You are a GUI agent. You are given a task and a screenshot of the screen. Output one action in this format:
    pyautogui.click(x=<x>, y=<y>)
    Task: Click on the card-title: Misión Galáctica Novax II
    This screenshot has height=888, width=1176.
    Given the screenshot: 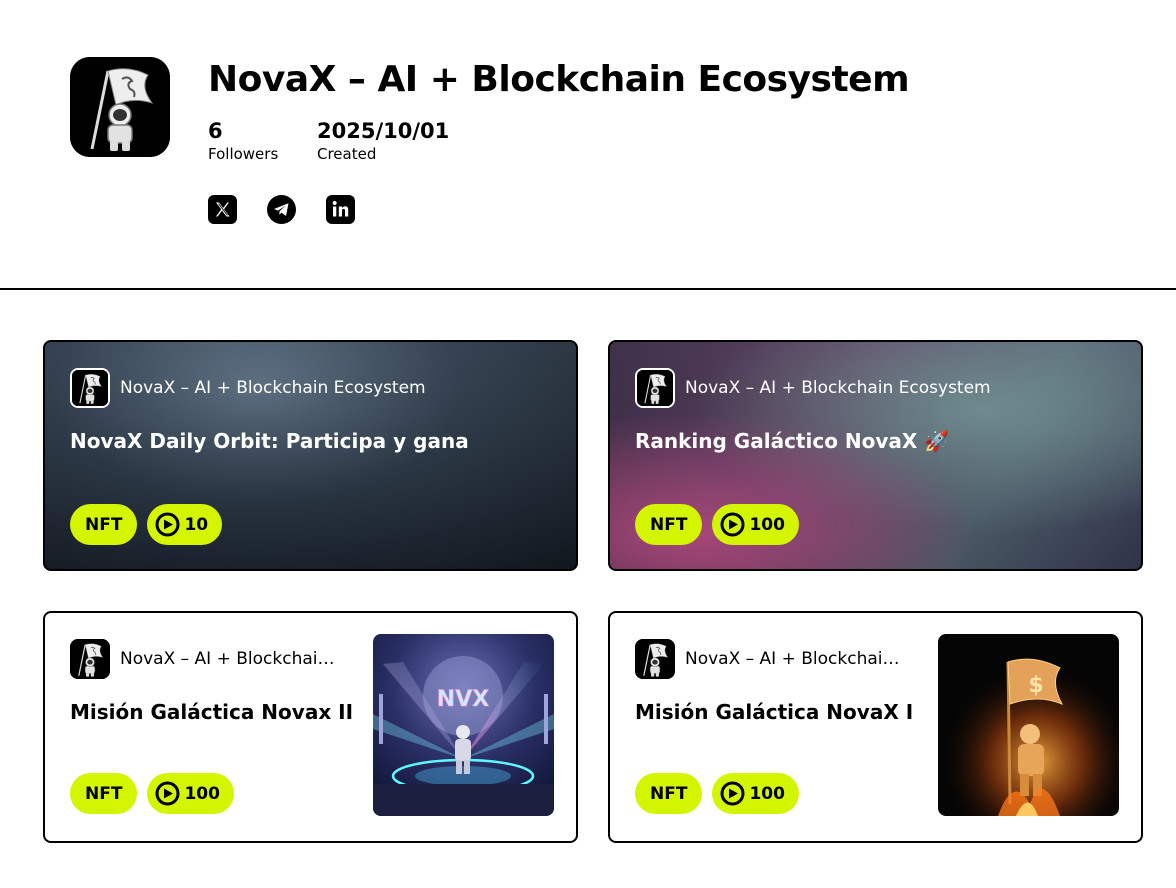 What is the action you would take?
    pyautogui.click(x=212, y=712)
    